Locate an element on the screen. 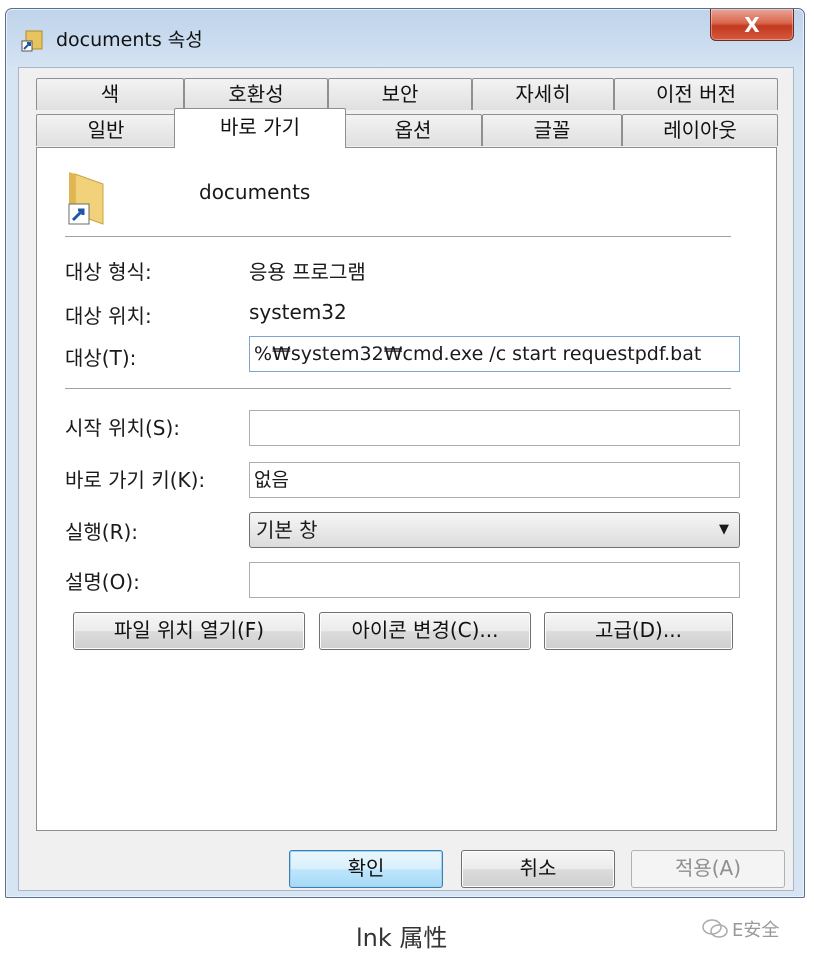 The height and width of the screenshot is (962, 814). target-type-value: 응용 프로그램 is located at coordinates (307, 272).